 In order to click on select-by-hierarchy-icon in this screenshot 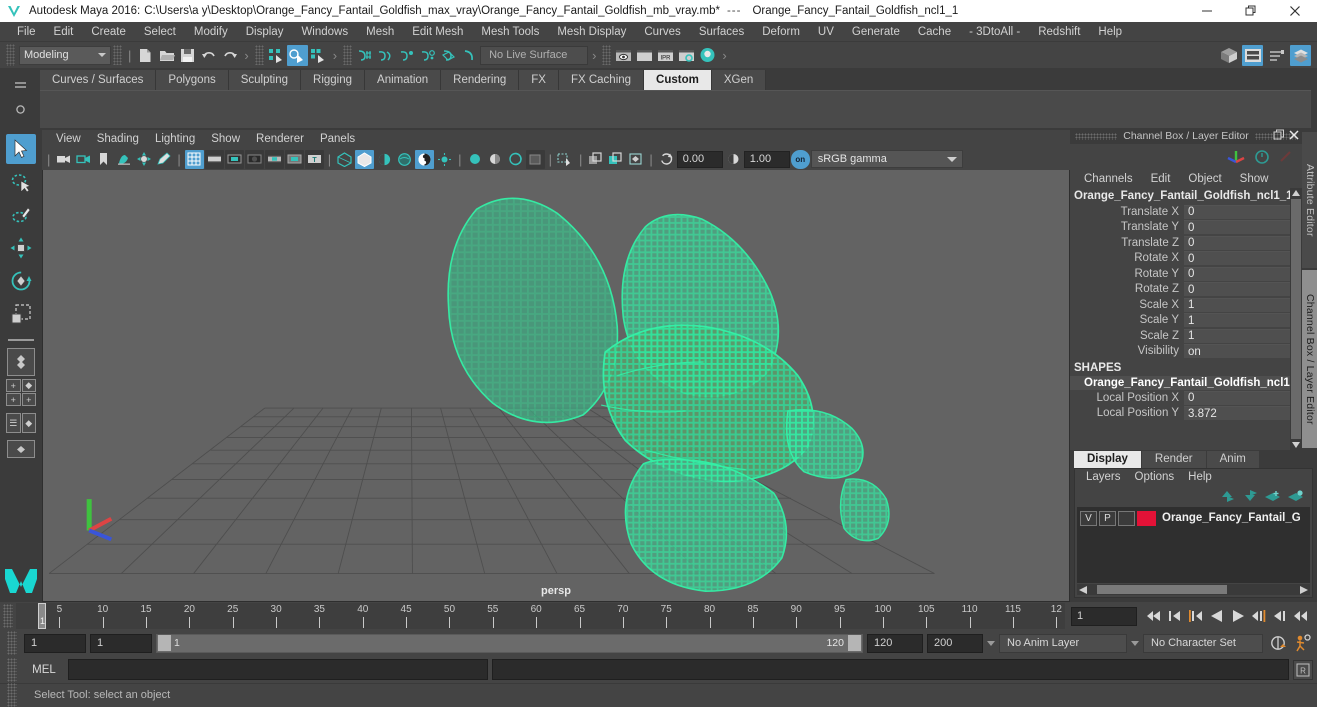, I will do `click(276, 55)`.